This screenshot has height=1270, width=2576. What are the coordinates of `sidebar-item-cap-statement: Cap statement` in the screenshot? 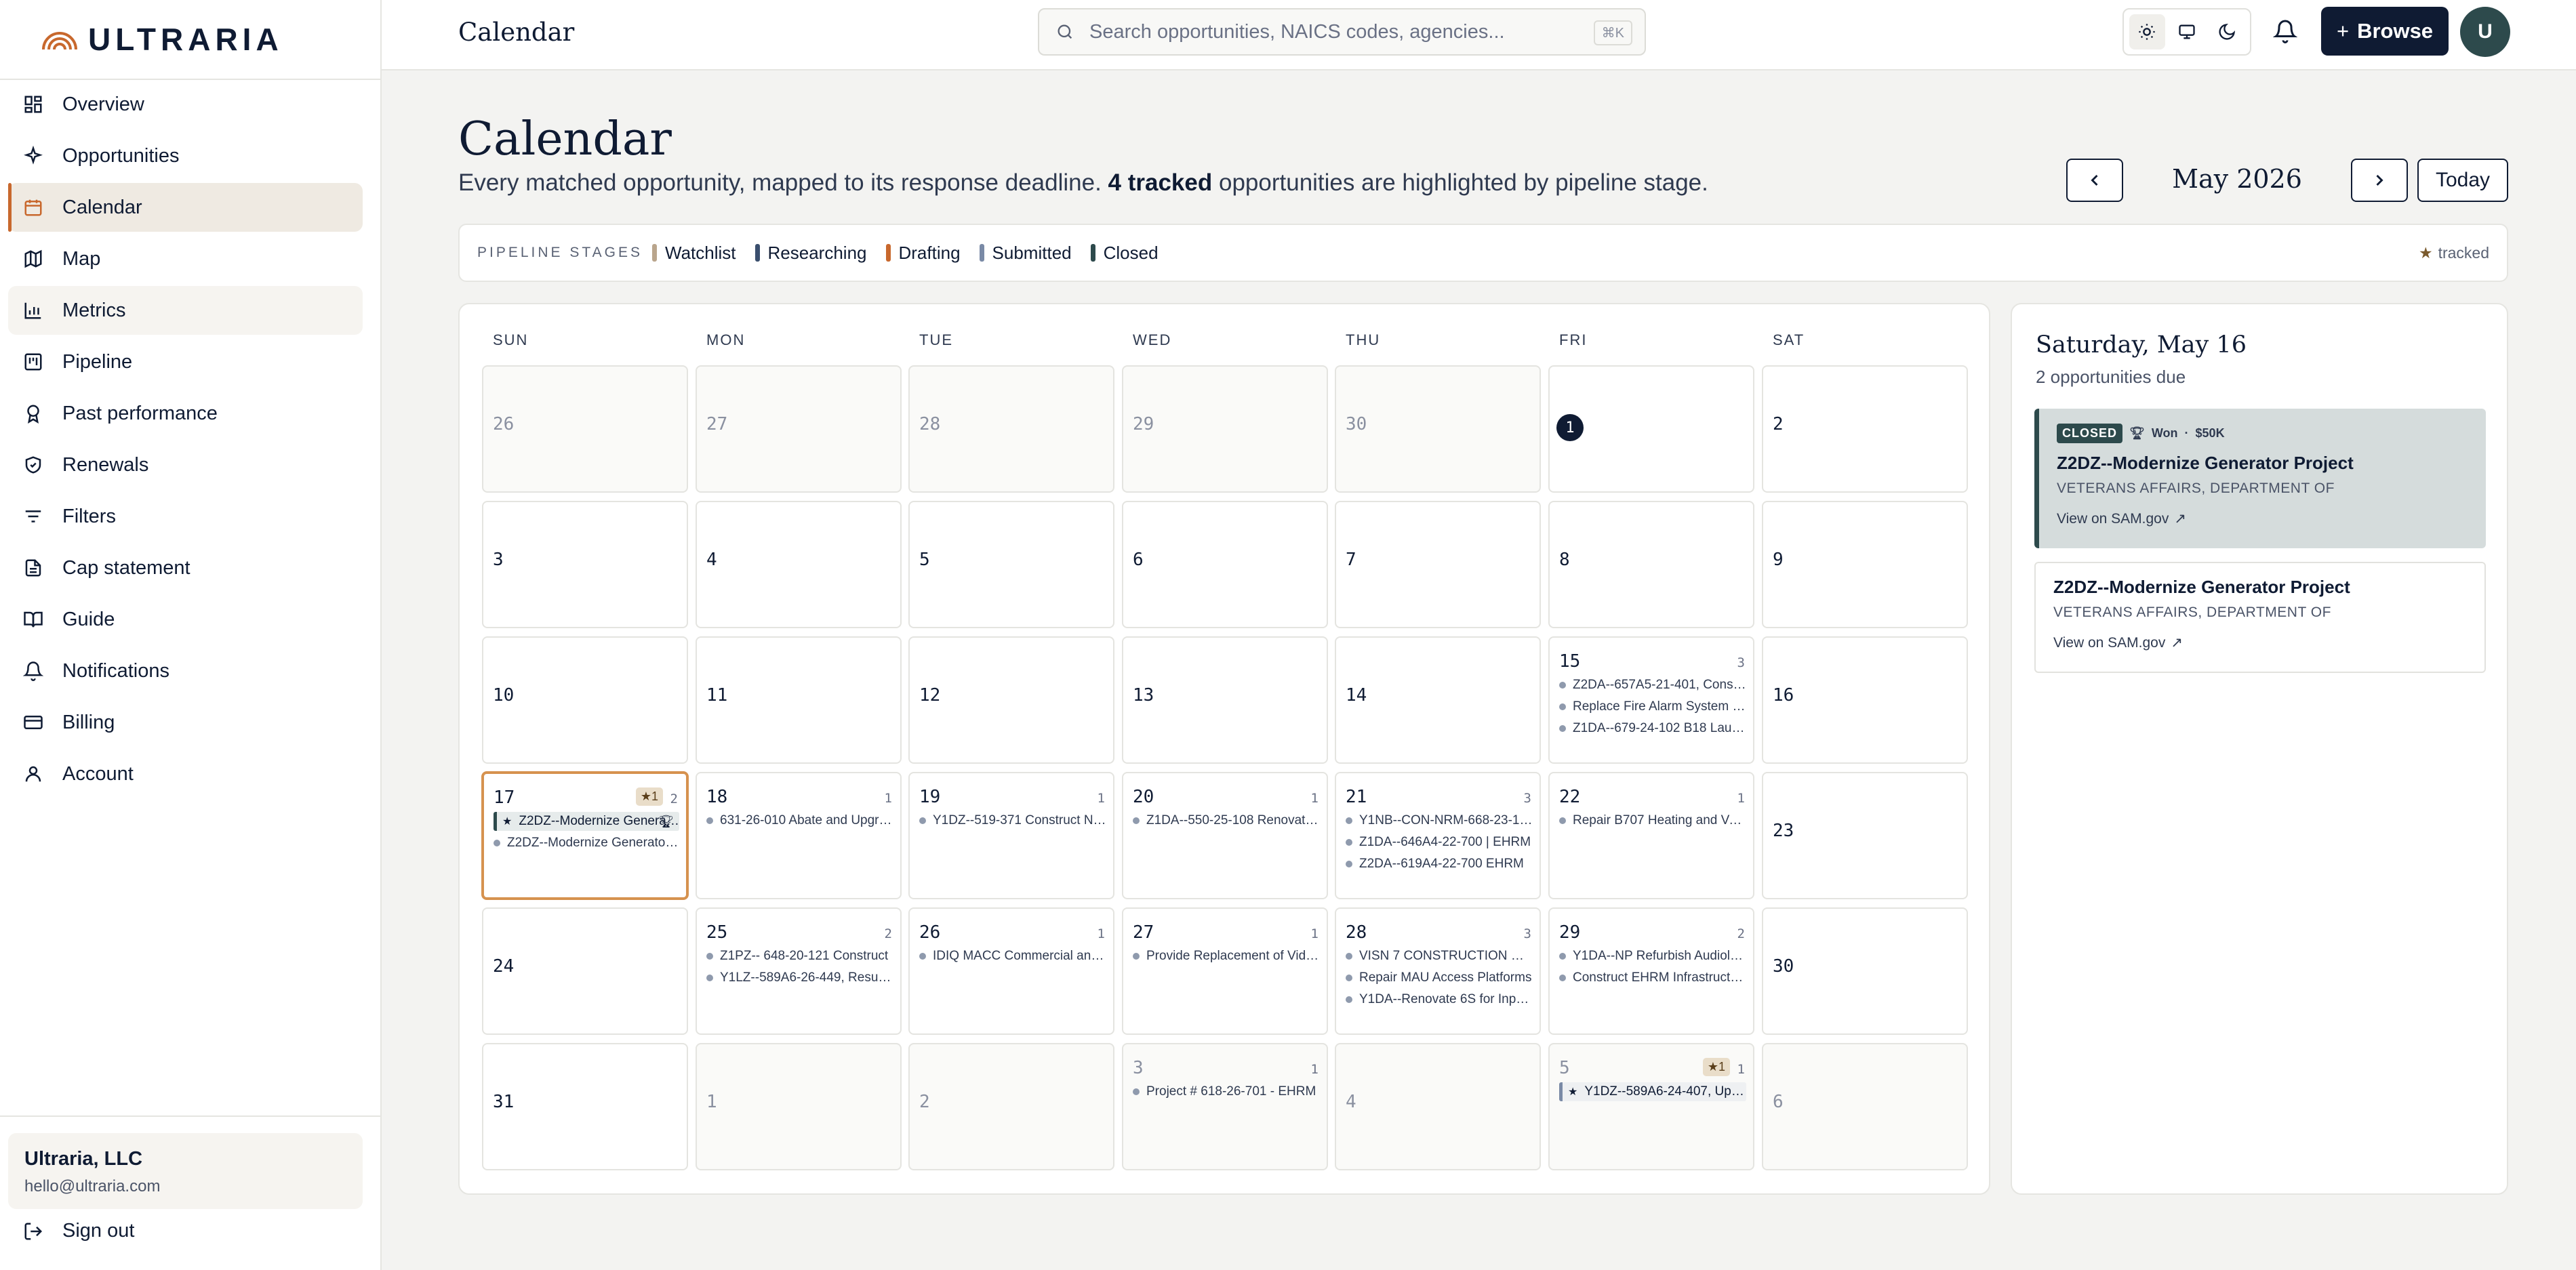 It's located at (185, 568).